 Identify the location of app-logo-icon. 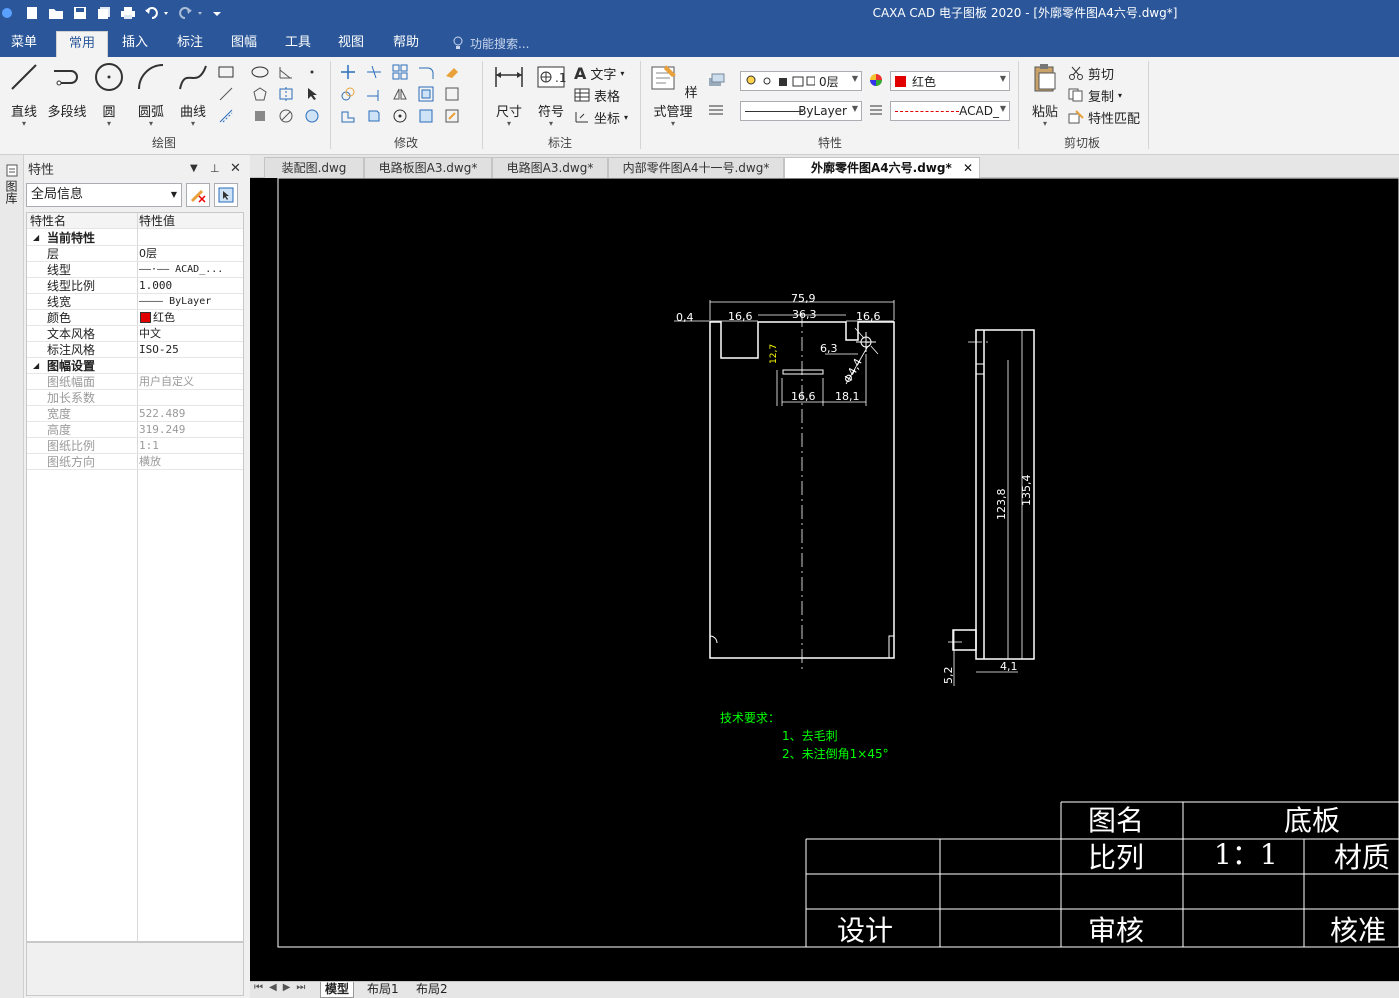
(7, 13).